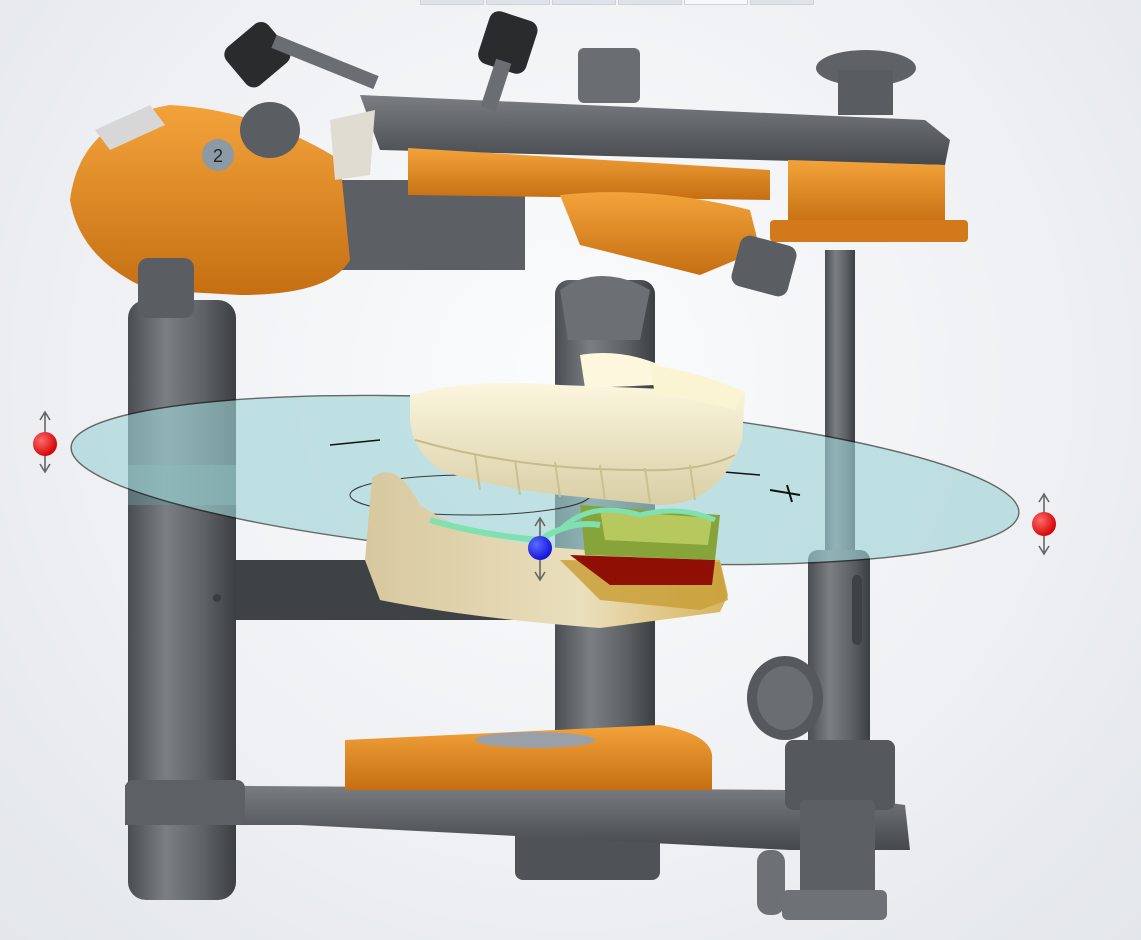 The image size is (1141, 940). What do you see at coordinates (218, 156) in the screenshot?
I see `condyle-lock-label: 2` at bounding box center [218, 156].